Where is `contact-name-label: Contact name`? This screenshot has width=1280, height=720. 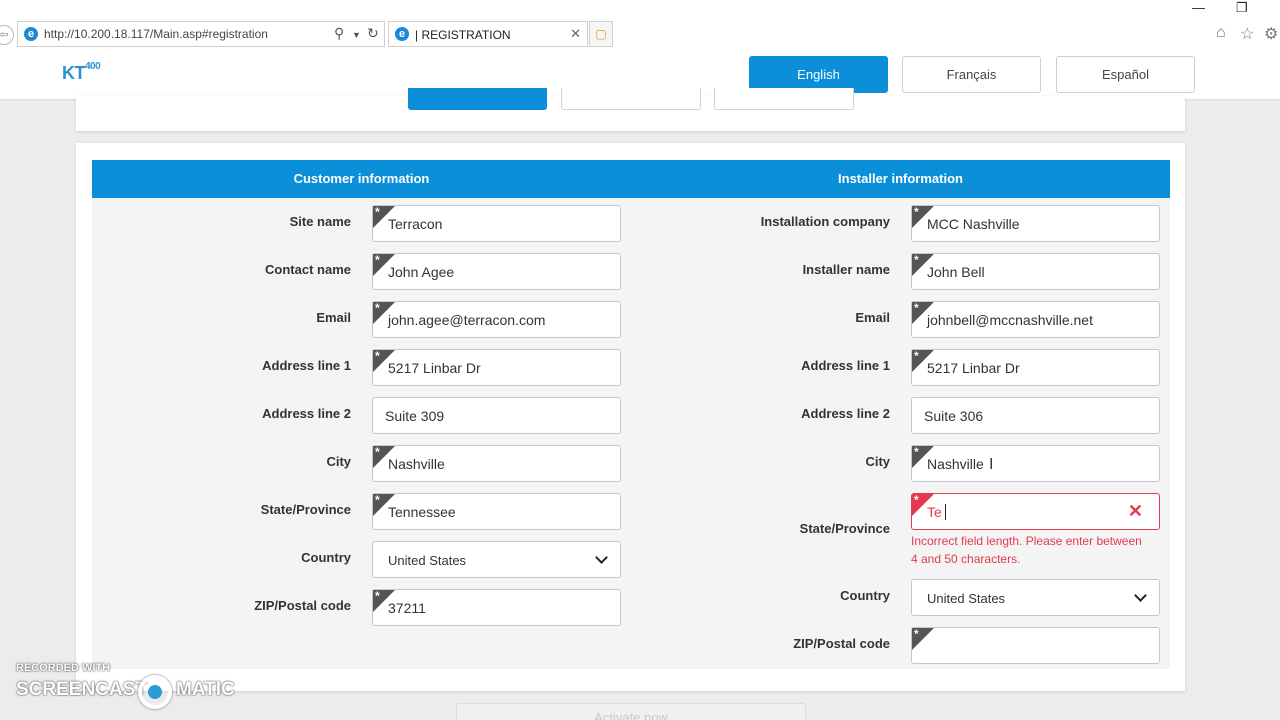
contact-name-label: Contact name is located at coordinates (308, 269).